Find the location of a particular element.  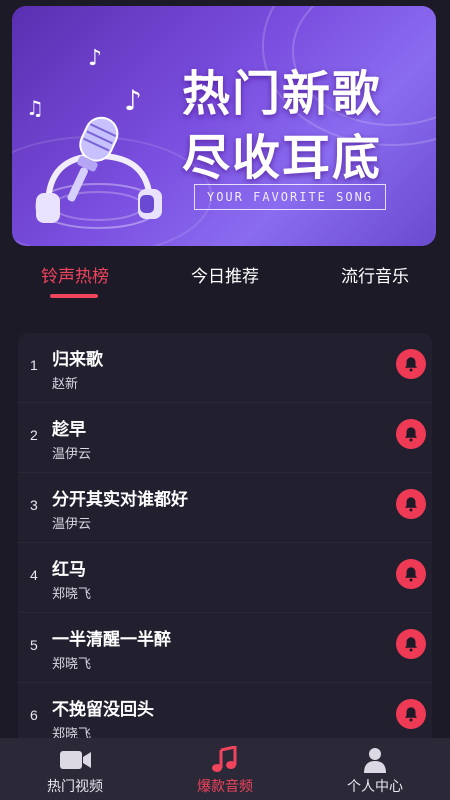

nav-hot-videos: 热门视频 is located at coordinates (75, 769).